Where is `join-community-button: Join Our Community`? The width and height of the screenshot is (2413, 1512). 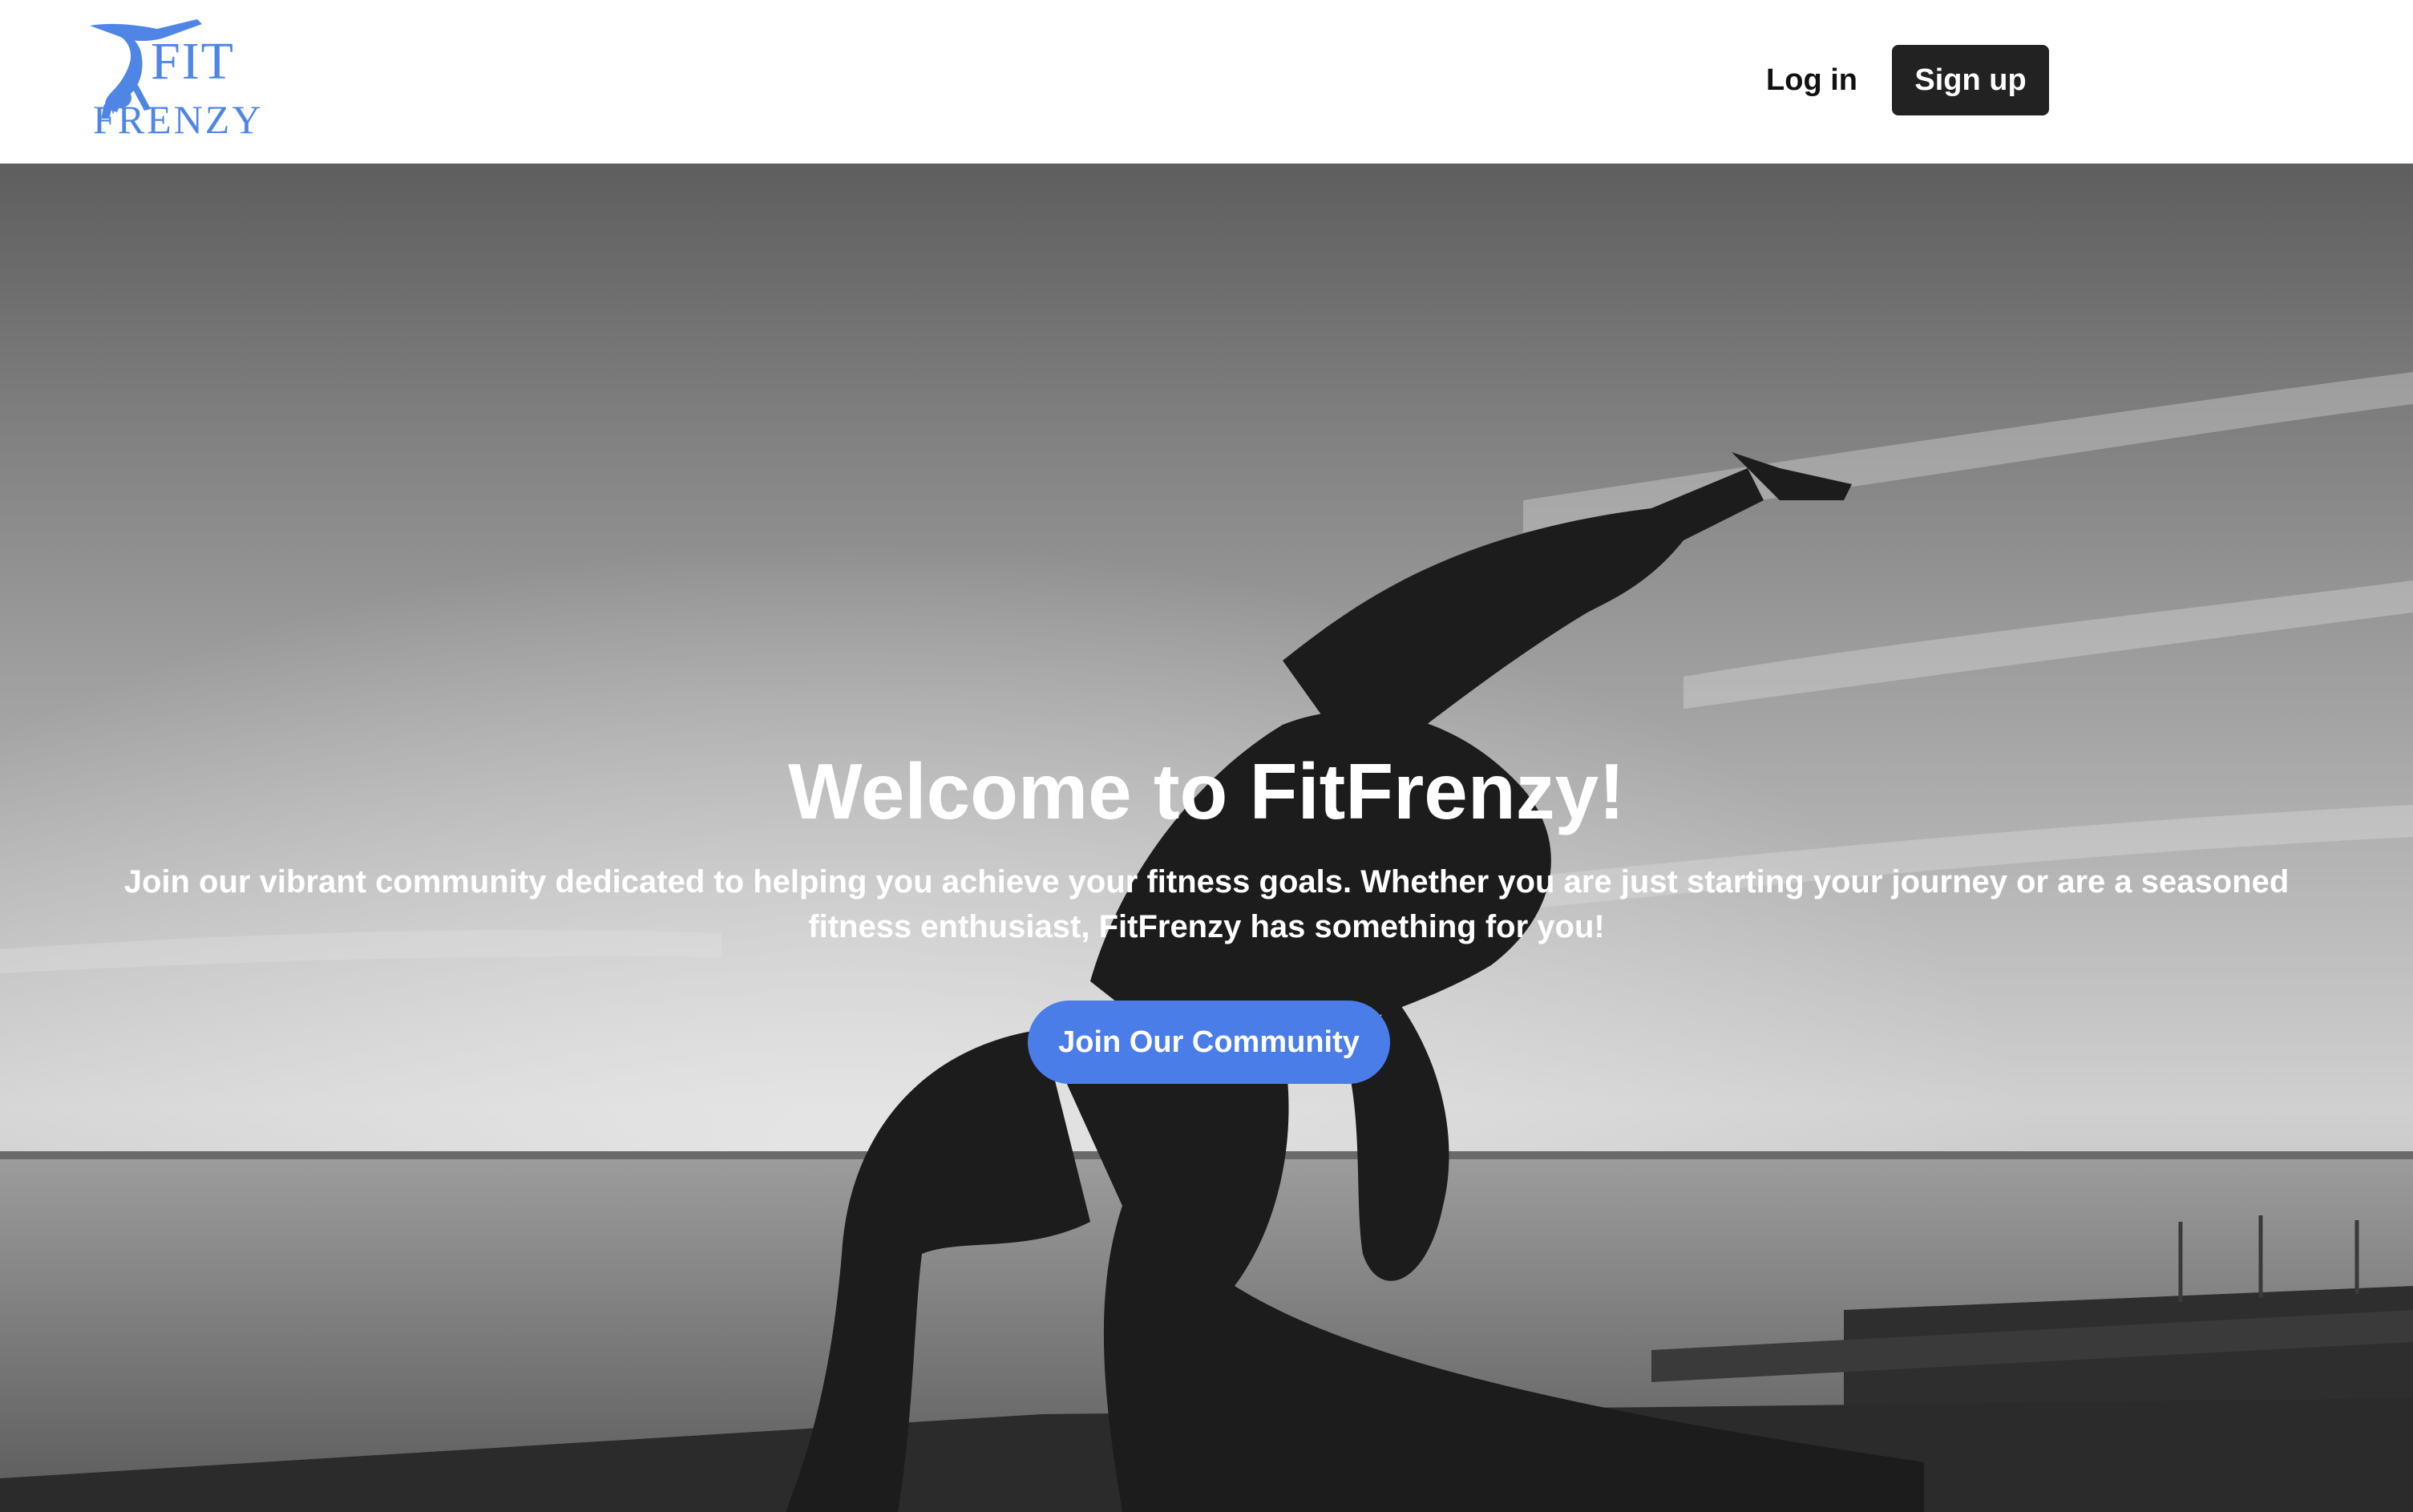 join-community-button: Join Our Community is located at coordinates (1209, 1042).